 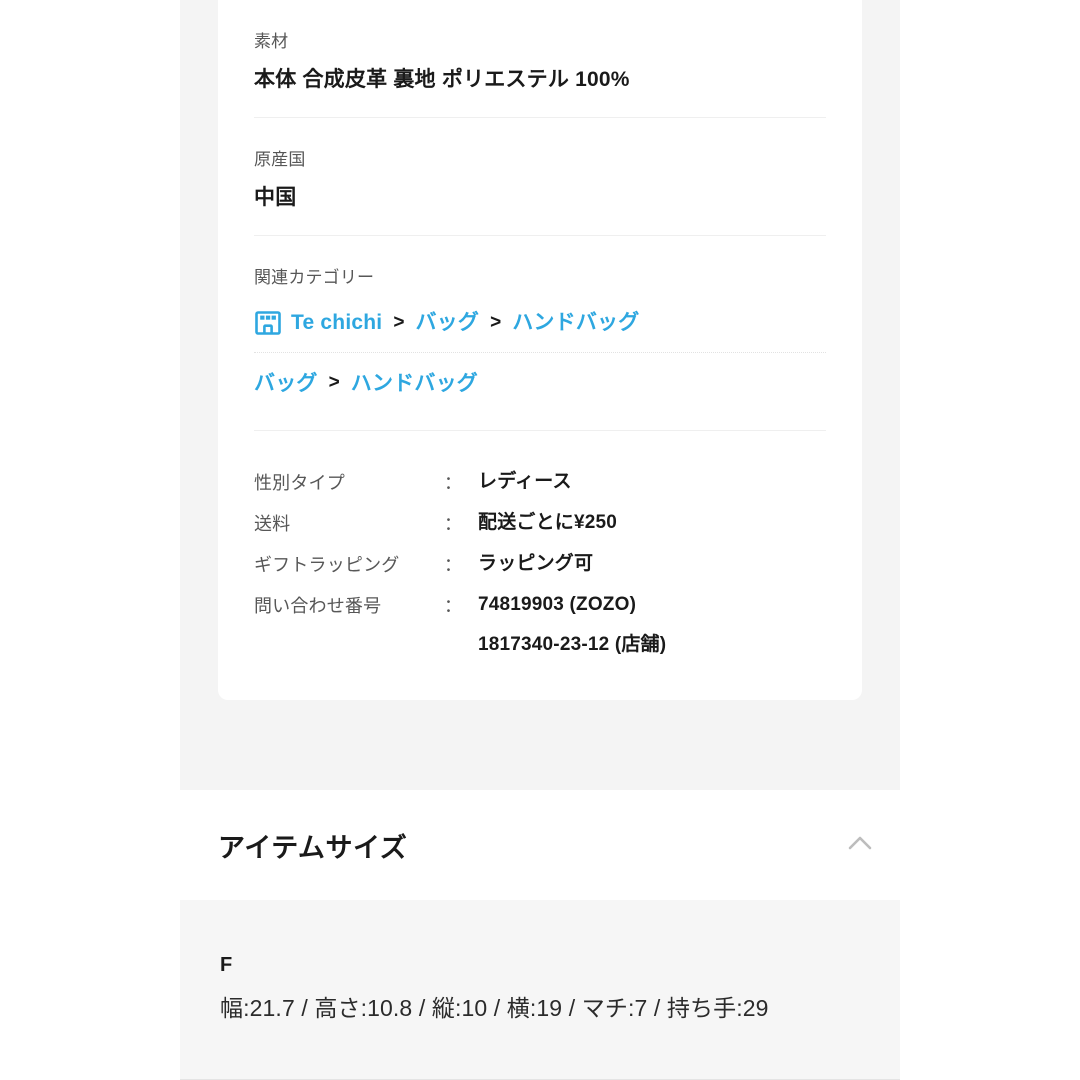 What do you see at coordinates (313, 847) in the screenshot?
I see `item-size-title: アイテムサイズ` at bounding box center [313, 847].